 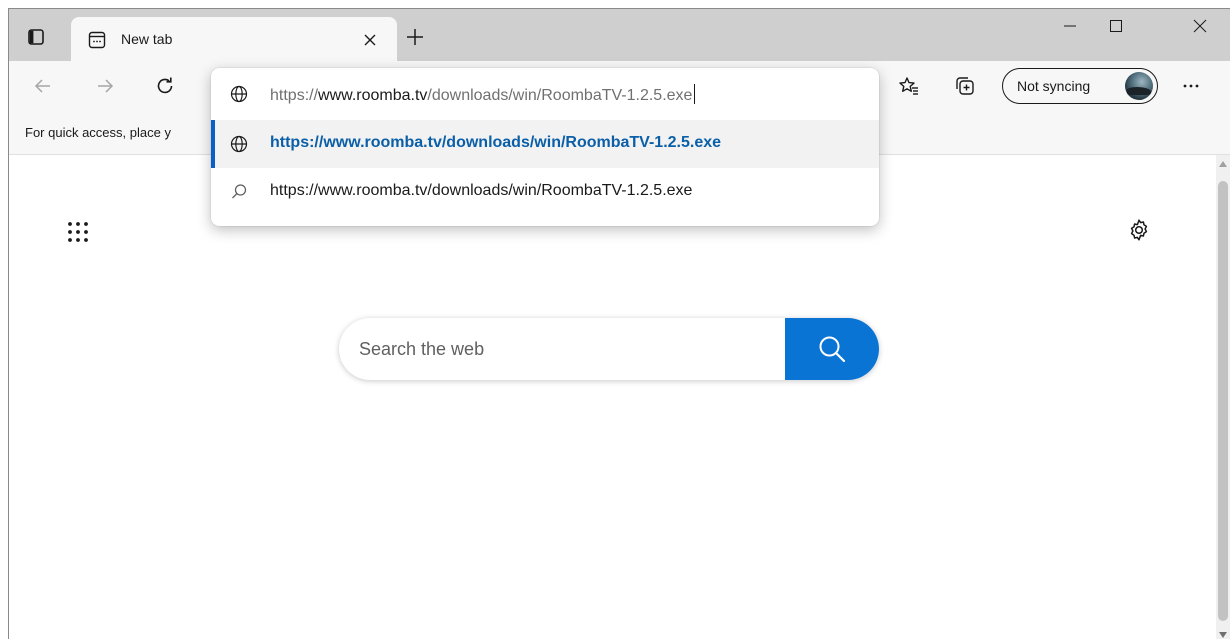 What do you see at coordinates (569, 349) in the screenshot?
I see `search-input` at bounding box center [569, 349].